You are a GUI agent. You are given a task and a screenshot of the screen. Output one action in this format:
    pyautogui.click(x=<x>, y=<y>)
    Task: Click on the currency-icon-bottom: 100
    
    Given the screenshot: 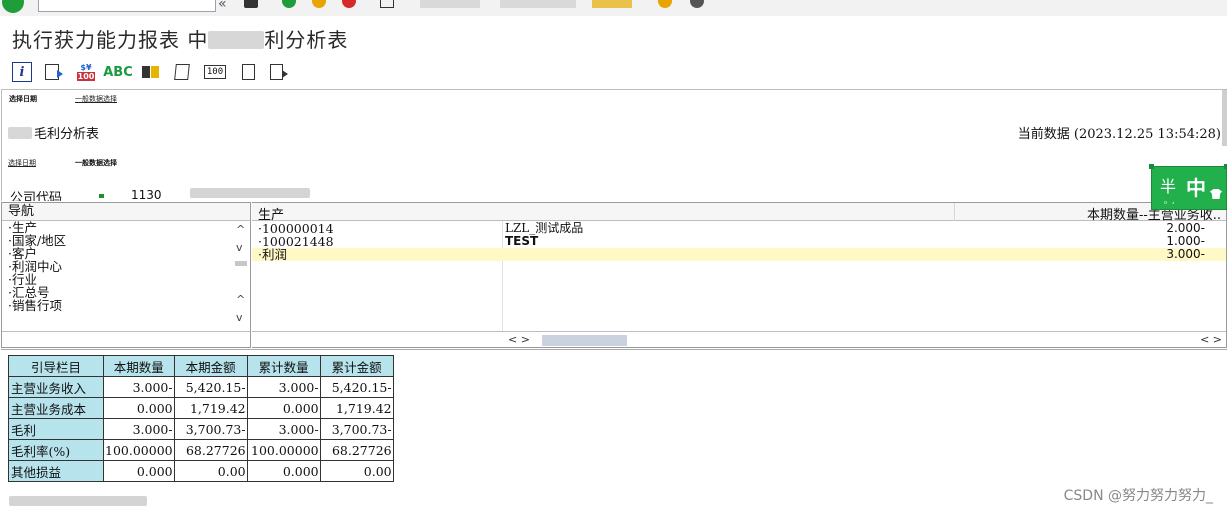 What is the action you would take?
    pyautogui.click(x=86, y=76)
    